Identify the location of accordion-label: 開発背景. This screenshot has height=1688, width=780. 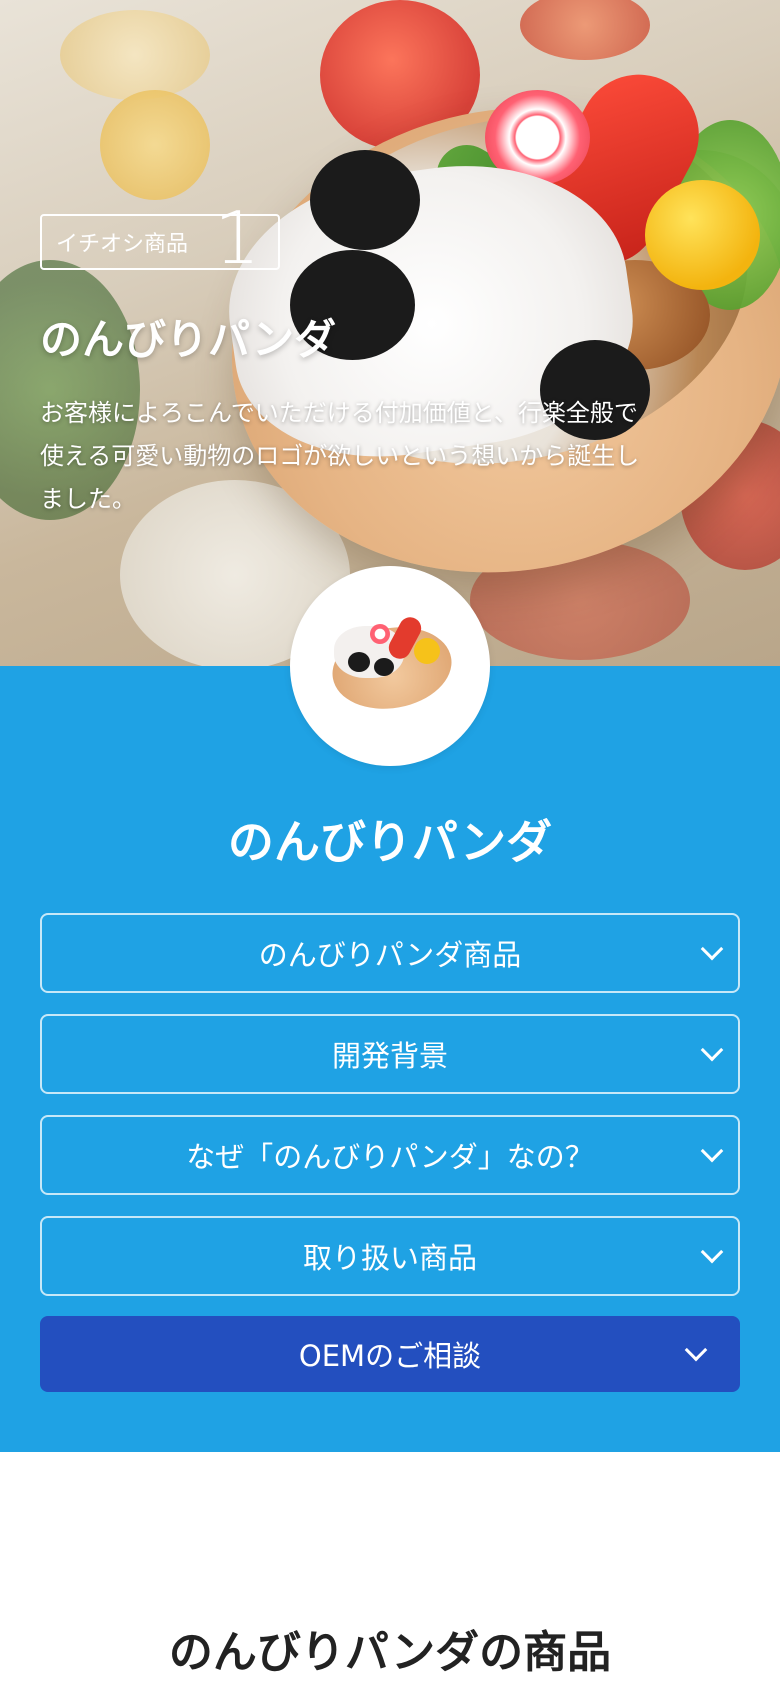
(389, 1056).